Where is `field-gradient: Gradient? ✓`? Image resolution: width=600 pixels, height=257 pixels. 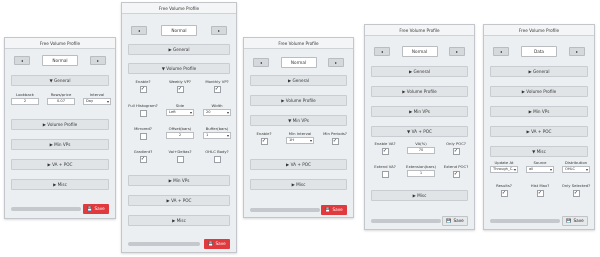
field-gradient: Gradient? ✓ is located at coordinates (143, 156).